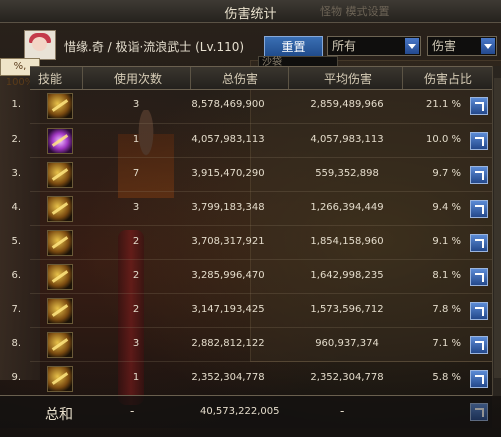 Image resolution: width=501 pixels, height=437 pixels. Describe the element at coordinates (228, 173) in the screenshot. I see `total-damage-cell: 3,915,470,290` at that location.